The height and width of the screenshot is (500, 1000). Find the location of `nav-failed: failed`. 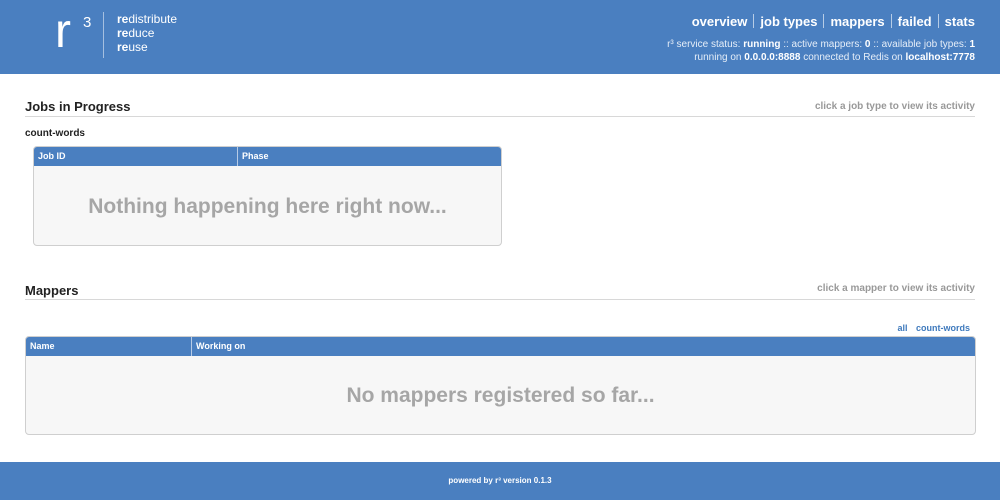

nav-failed: failed is located at coordinates (915, 21).